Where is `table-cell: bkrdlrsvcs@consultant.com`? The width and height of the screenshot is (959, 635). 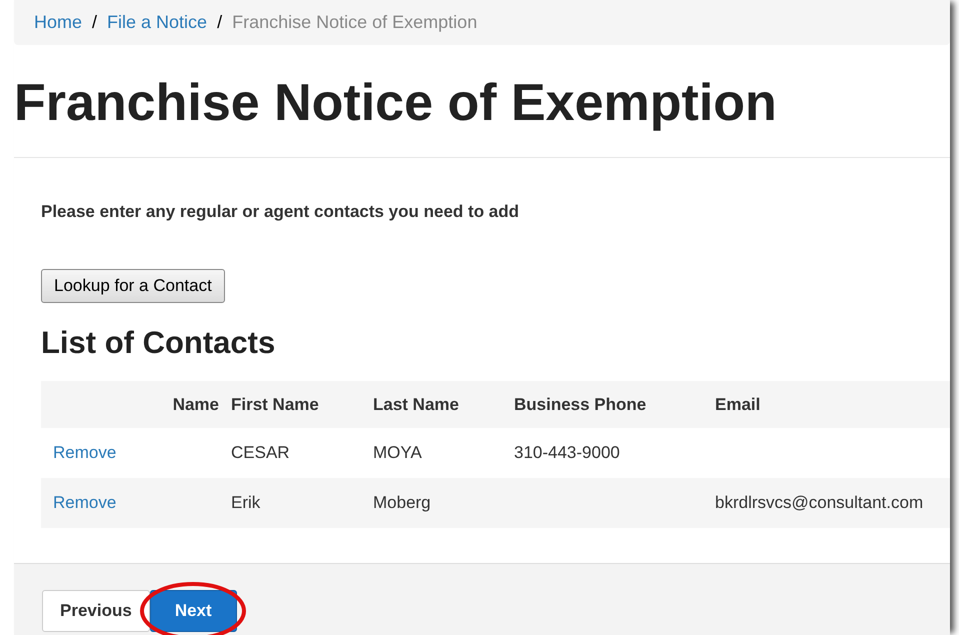
table-cell: bkrdlrsvcs@consultant.com is located at coordinates (819, 502).